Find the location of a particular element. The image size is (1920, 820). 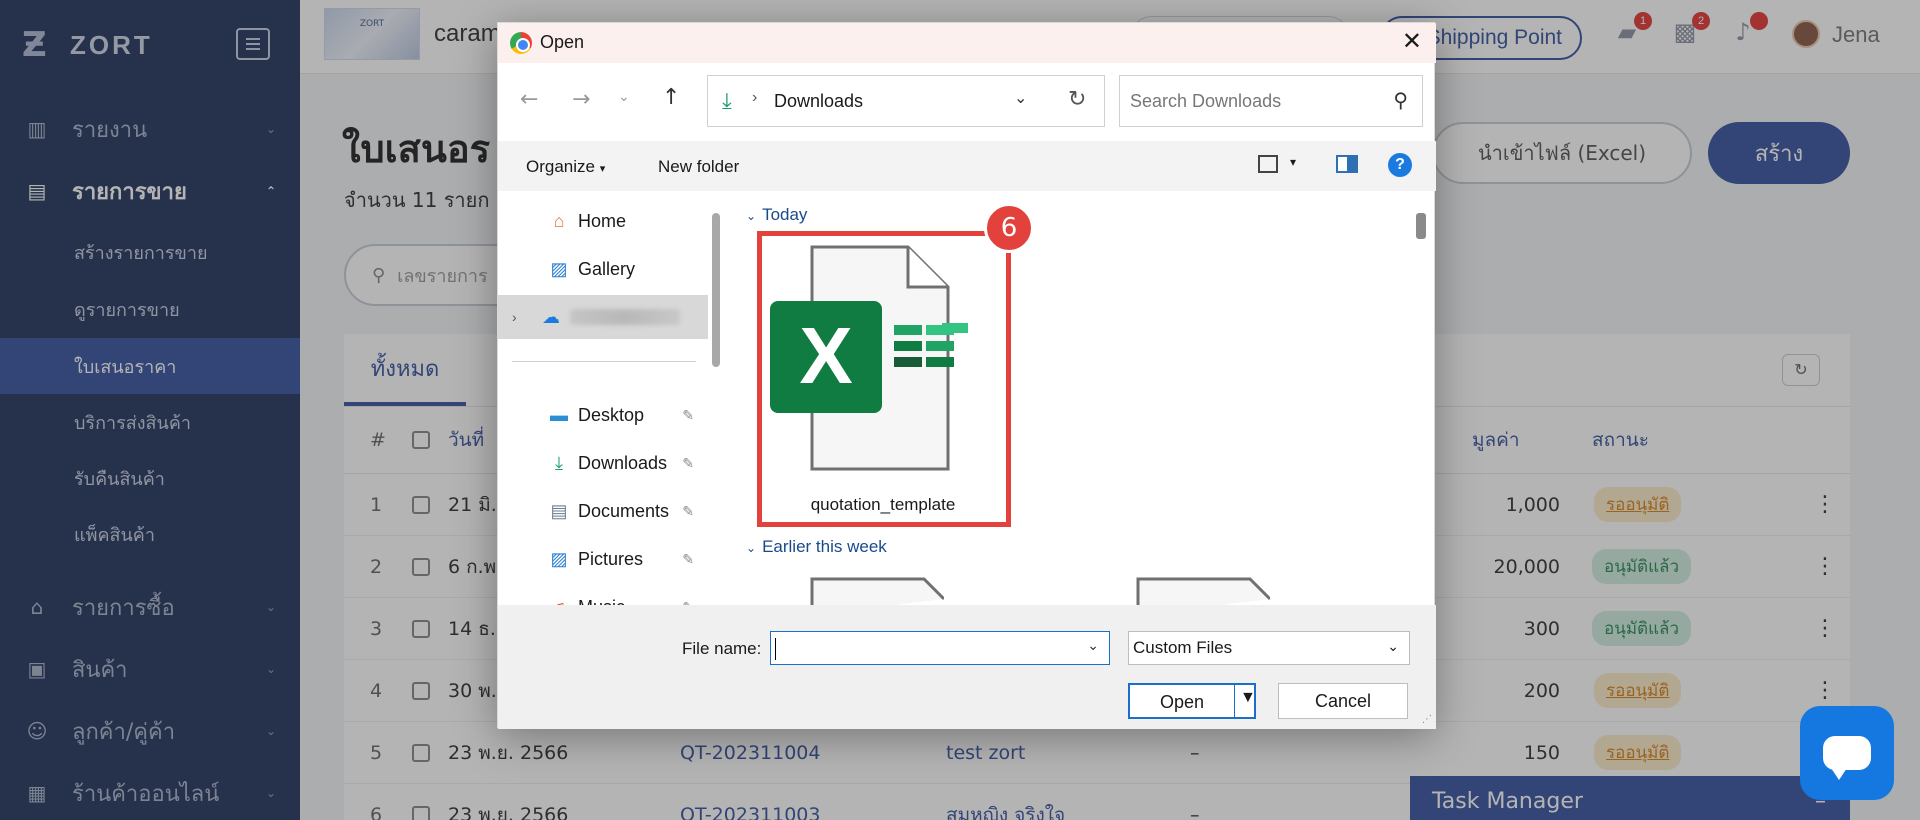

organize-menu-button: Organize ▾ is located at coordinates (565, 167).